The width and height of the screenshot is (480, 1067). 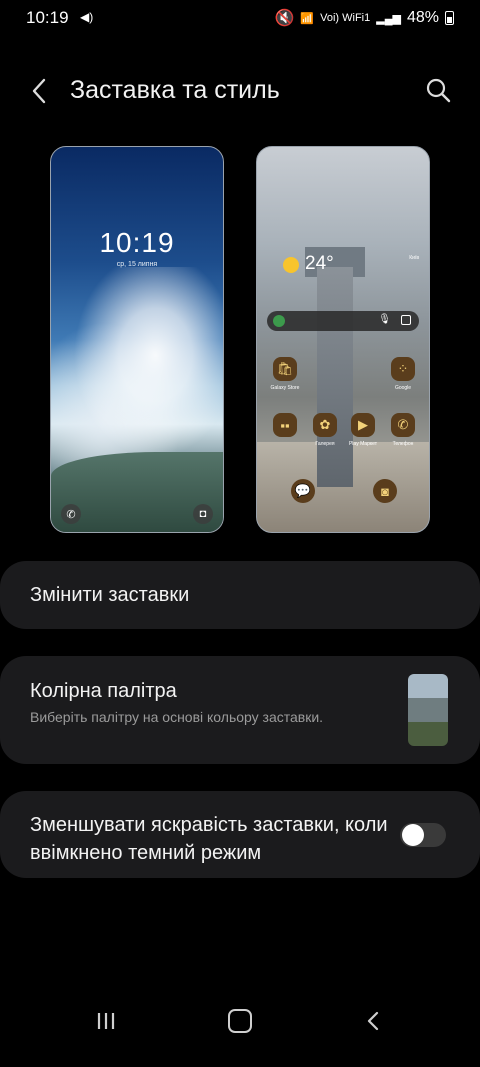 I want to click on camera-shortcut-icon: ◘, so click(x=203, y=514).